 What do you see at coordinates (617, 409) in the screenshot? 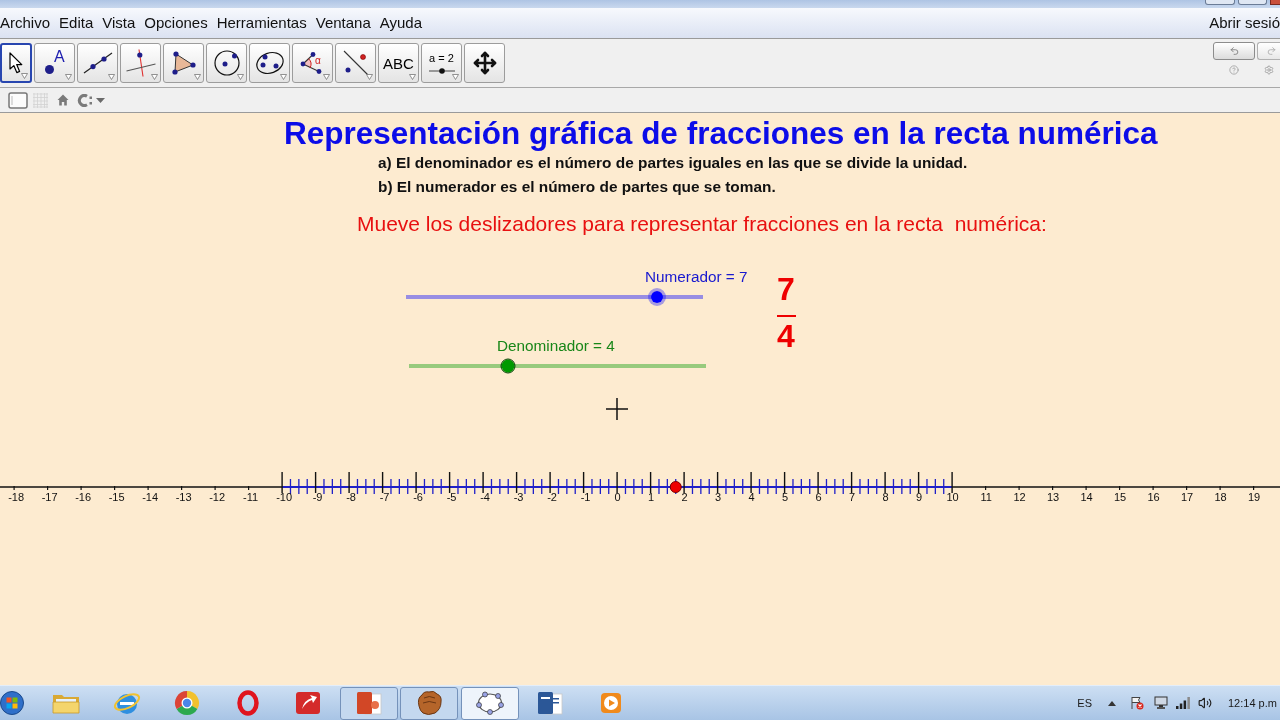
I see `crosshair-cursor-icon` at bounding box center [617, 409].